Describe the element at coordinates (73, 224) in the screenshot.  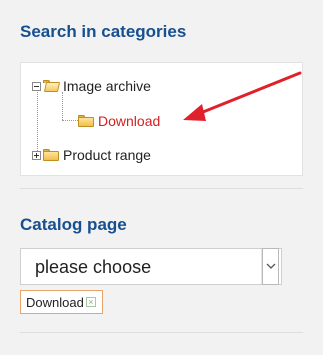
I see `catalog-page-title: Catalog page` at that location.